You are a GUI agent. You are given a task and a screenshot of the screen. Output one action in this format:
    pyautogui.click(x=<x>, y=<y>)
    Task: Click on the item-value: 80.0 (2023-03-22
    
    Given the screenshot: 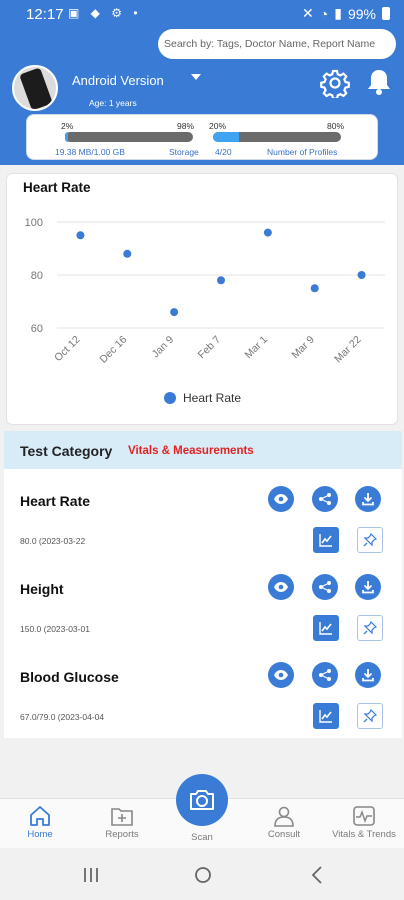 What is the action you would take?
    pyautogui.click(x=53, y=541)
    